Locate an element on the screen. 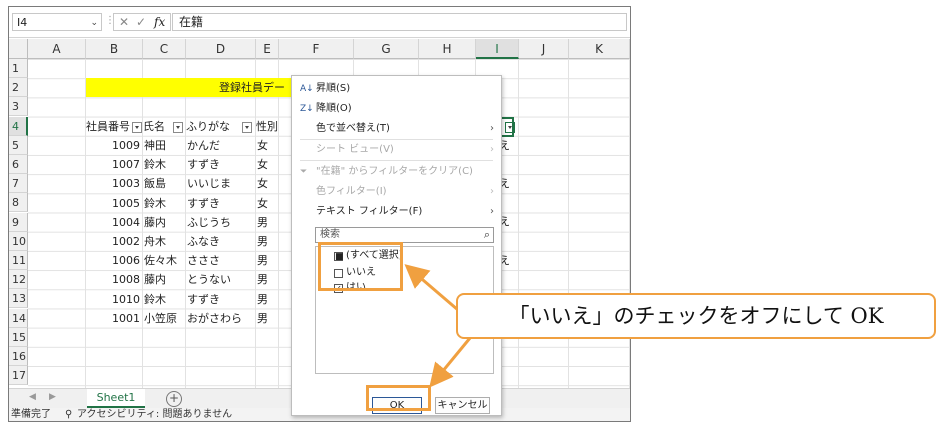 The width and height of the screenshot is (941, 425). callout-arrows is located at coordinates (438, 326).